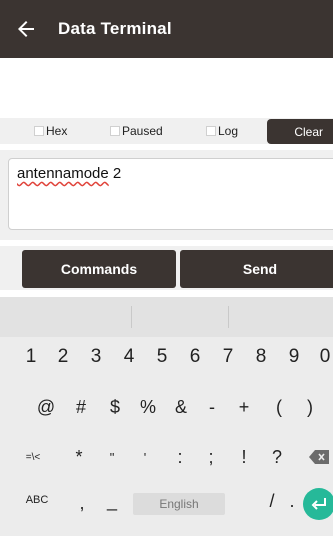  I want to click on app-bar: Data Terminal, so click(166, 29).